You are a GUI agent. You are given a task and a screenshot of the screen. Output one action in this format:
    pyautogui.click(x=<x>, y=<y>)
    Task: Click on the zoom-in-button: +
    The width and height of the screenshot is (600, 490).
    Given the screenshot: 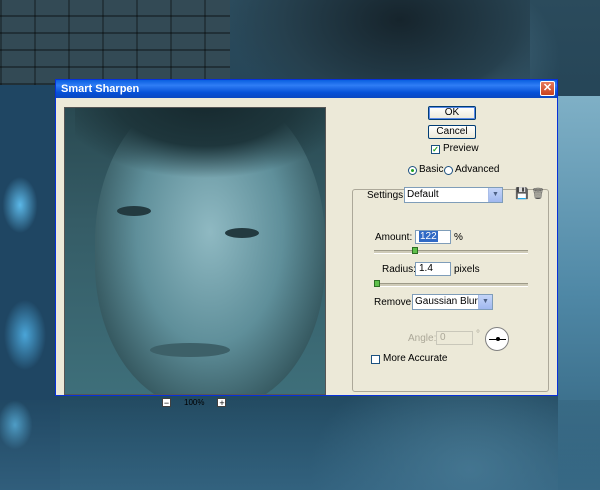 What is the action you would take?
    pyautogui.click(x=222, y=403)
    